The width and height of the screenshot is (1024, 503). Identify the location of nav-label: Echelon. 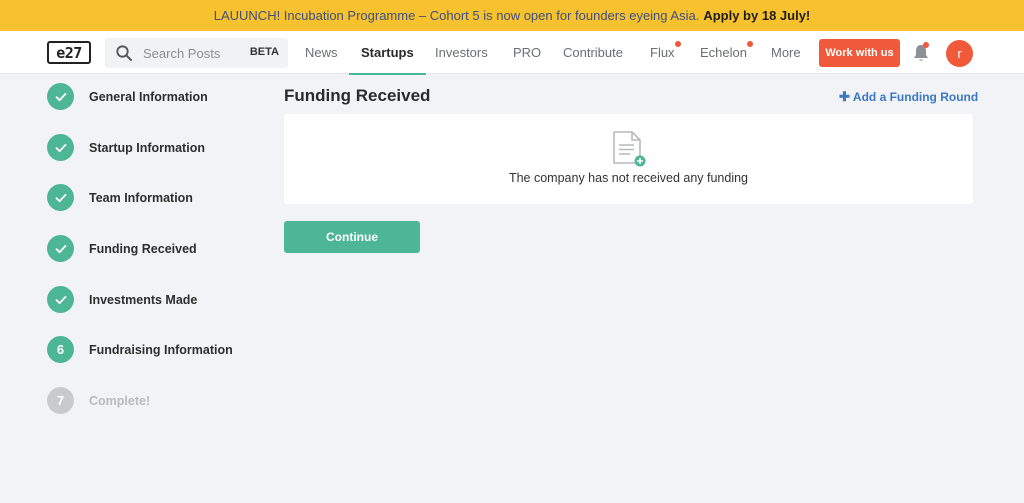
(723, 52).